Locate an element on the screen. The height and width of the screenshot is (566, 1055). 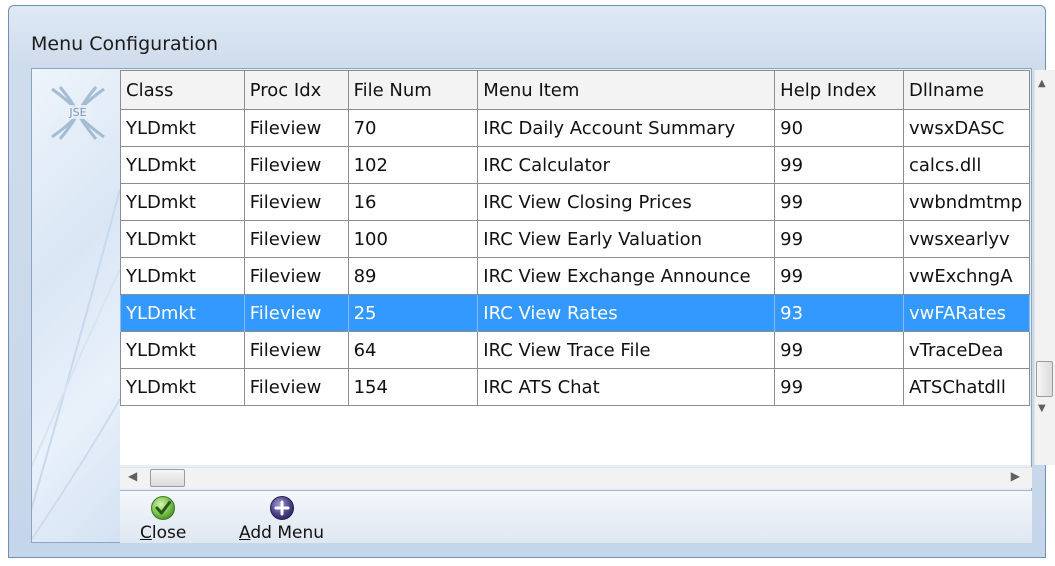
cell-file-num: 154 is located at coordinates (413, 387).